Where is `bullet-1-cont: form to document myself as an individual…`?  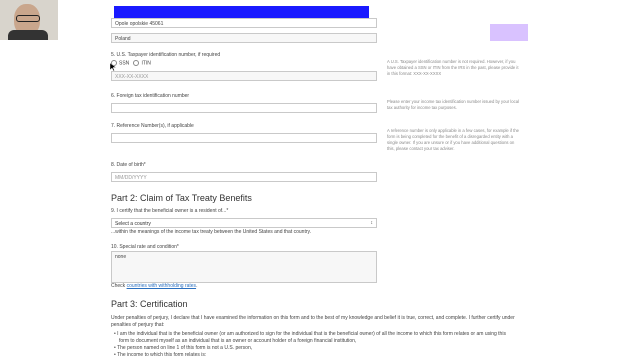 bullet-1-cont: form to document myself as an individual… is located at coordinates (238, 341).